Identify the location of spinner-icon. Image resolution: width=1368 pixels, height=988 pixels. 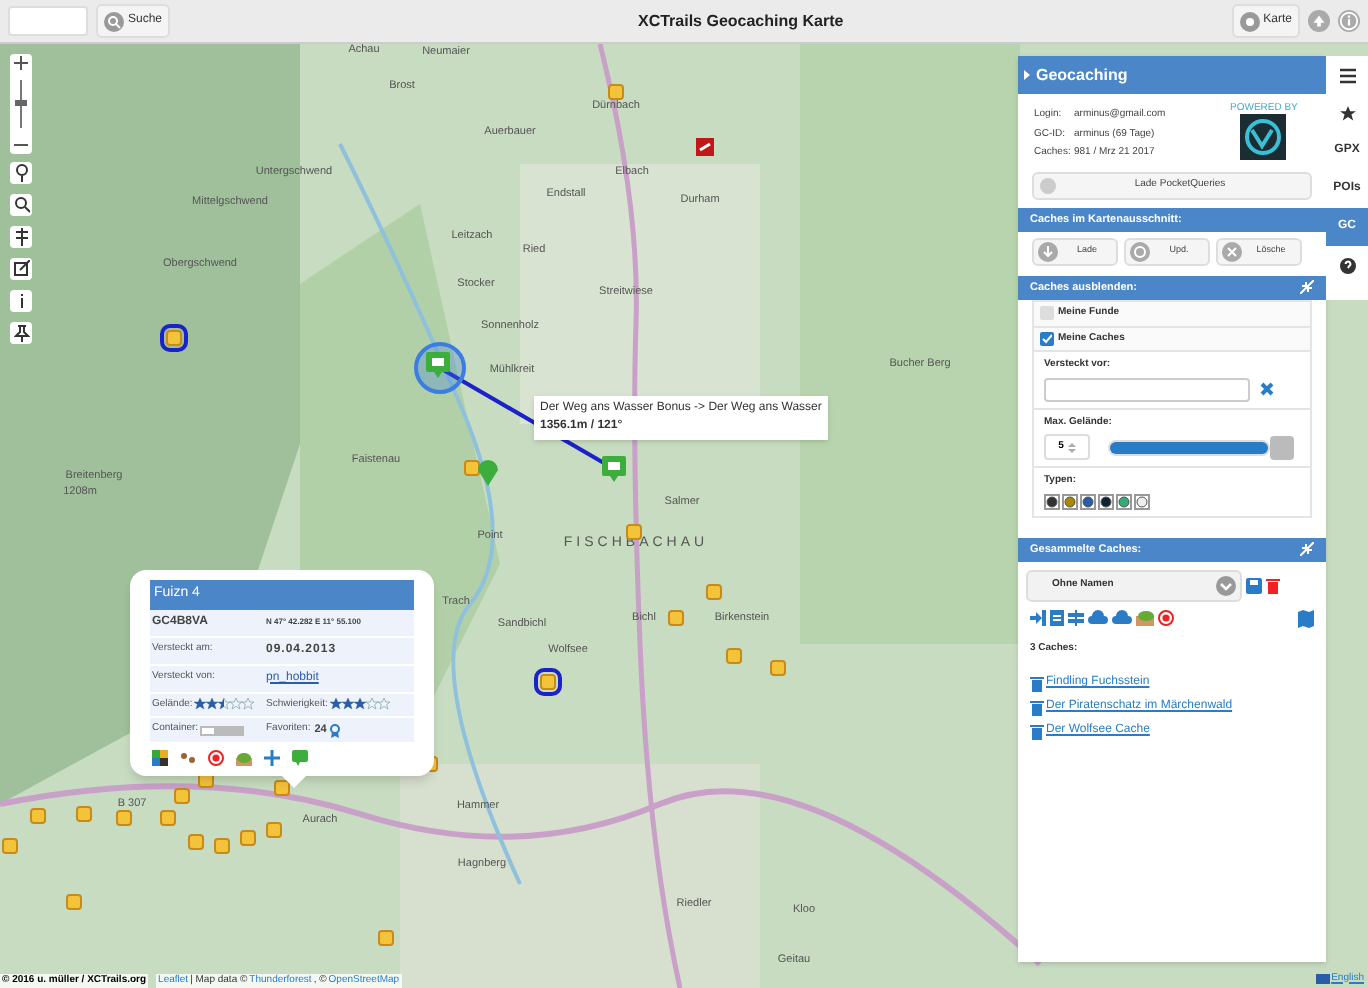
(1071, 447).